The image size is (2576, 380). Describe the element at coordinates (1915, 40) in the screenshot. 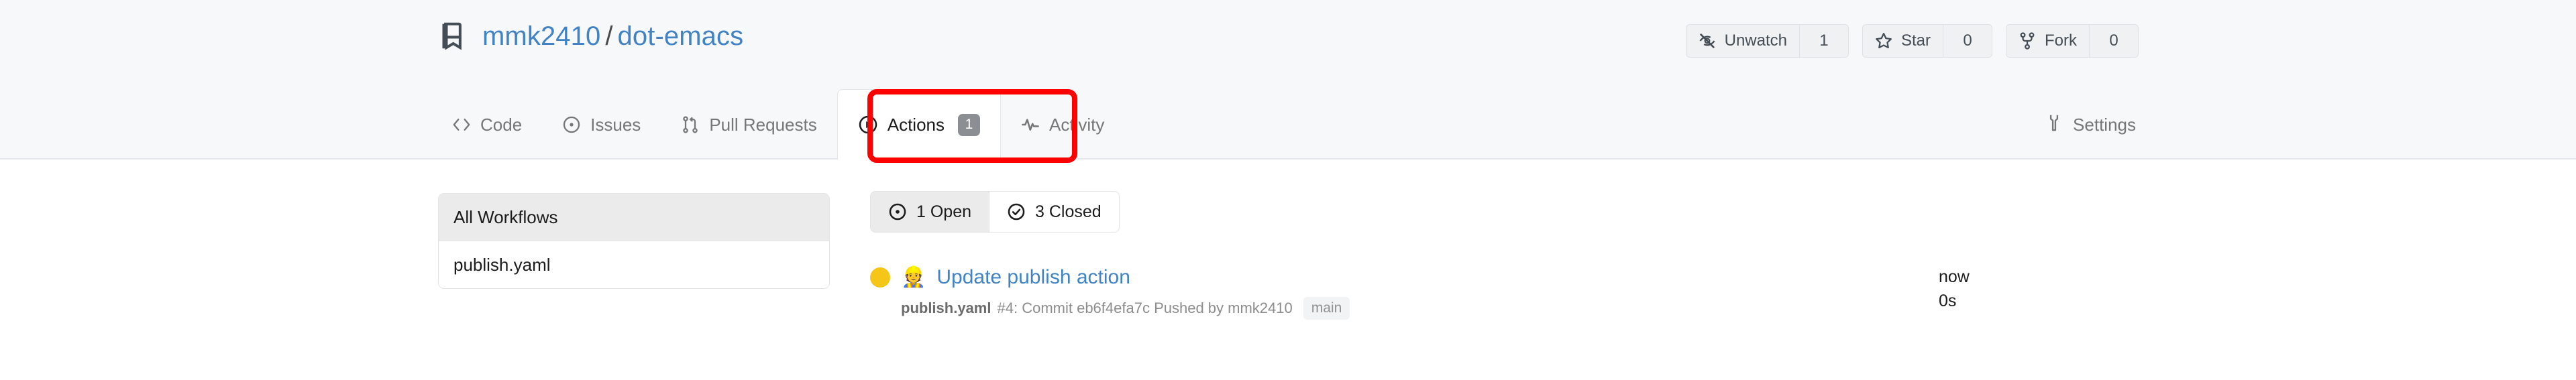

I see `star-button-label: Star` at that location.